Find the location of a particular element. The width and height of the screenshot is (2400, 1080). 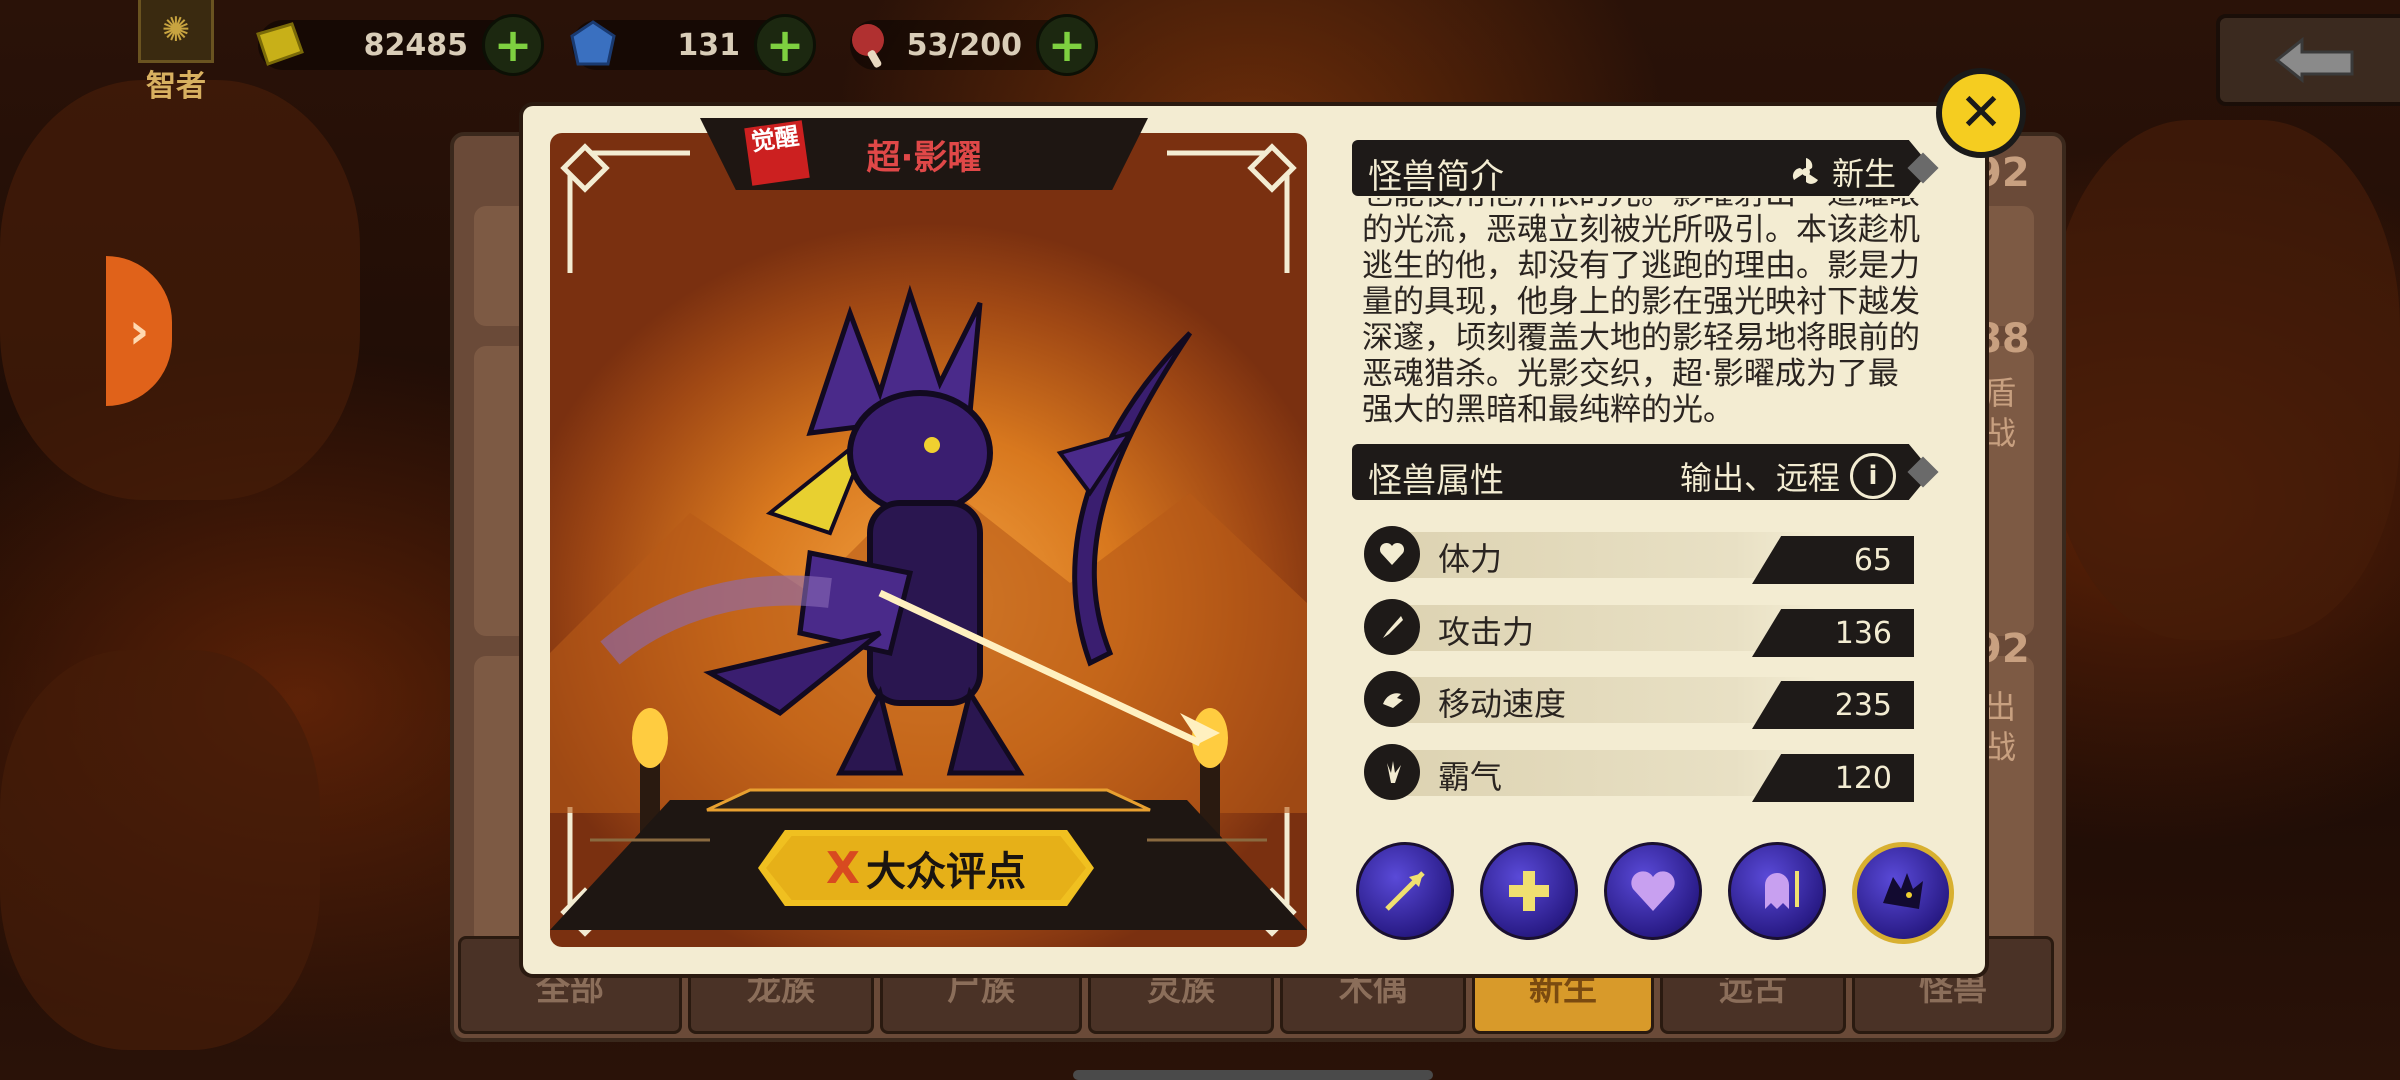

gem-icon is located at coordinates (593, 43).